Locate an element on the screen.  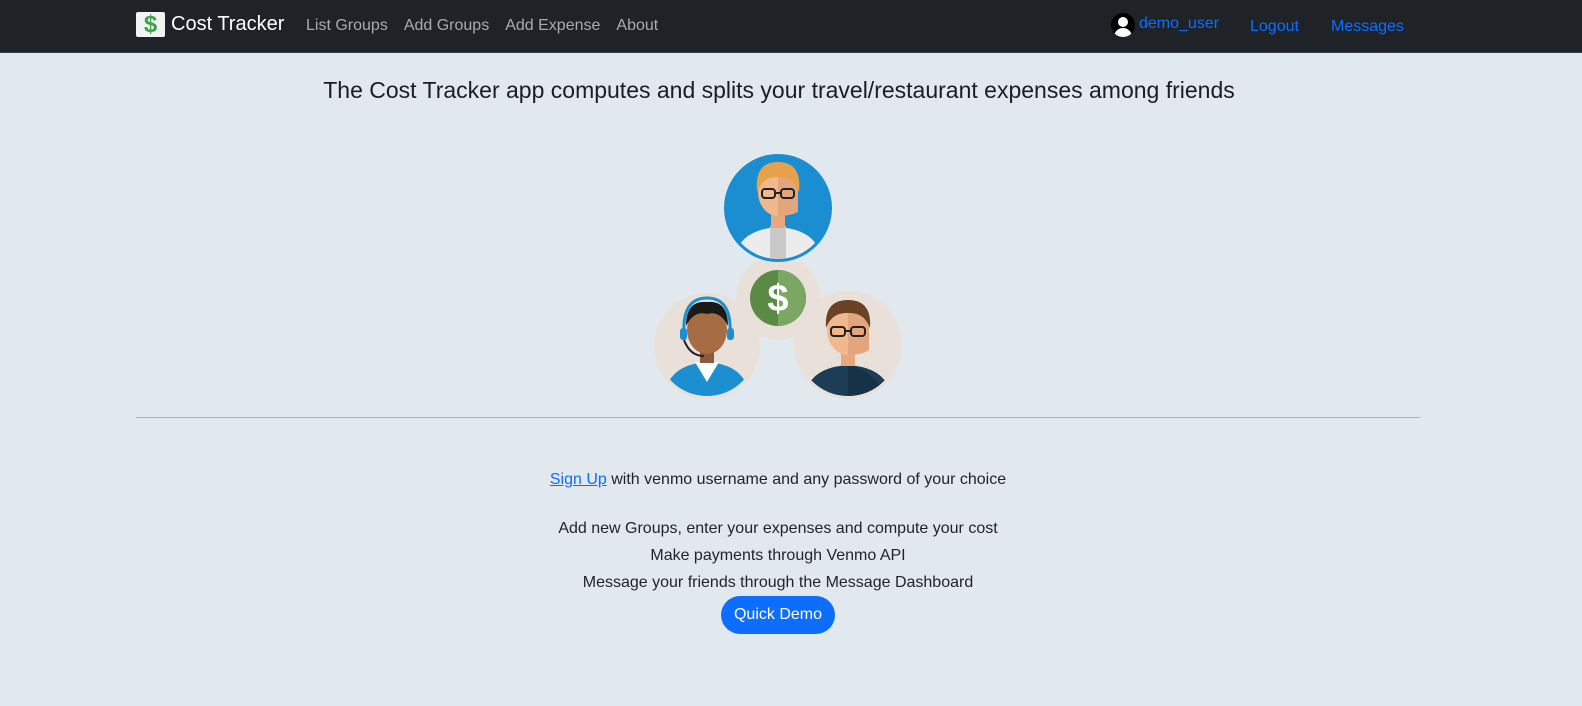
nav-add-groups: Add Groups is located at coordinates (446, 25).